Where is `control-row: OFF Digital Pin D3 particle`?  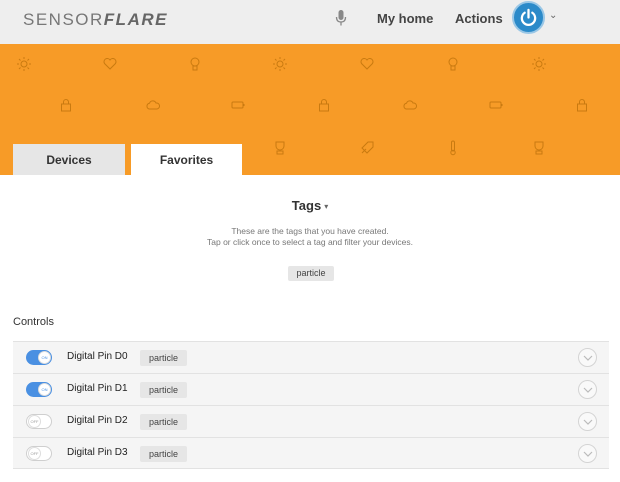 control-row: OFF Digital Pin D3 particle is located at coordinates (311, 453).